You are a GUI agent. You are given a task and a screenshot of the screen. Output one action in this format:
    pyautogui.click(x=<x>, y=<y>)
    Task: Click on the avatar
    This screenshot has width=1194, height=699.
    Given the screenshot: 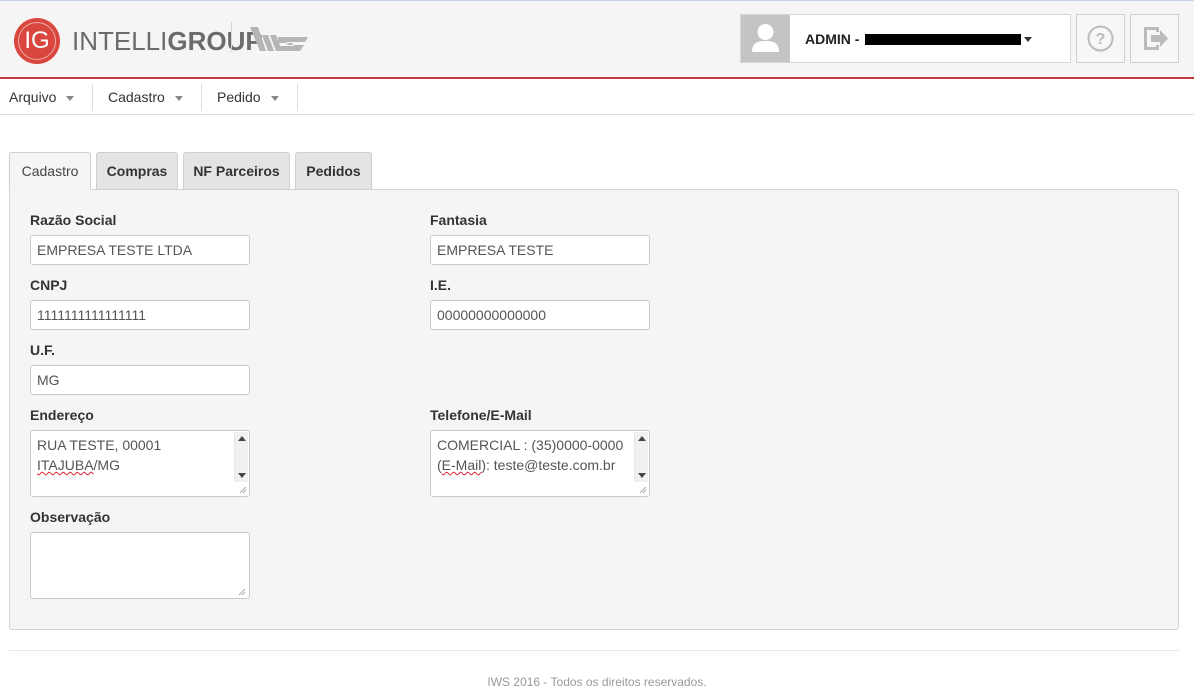 What is the action you would take?
    pyautogui.click(x=765, y=38)
    